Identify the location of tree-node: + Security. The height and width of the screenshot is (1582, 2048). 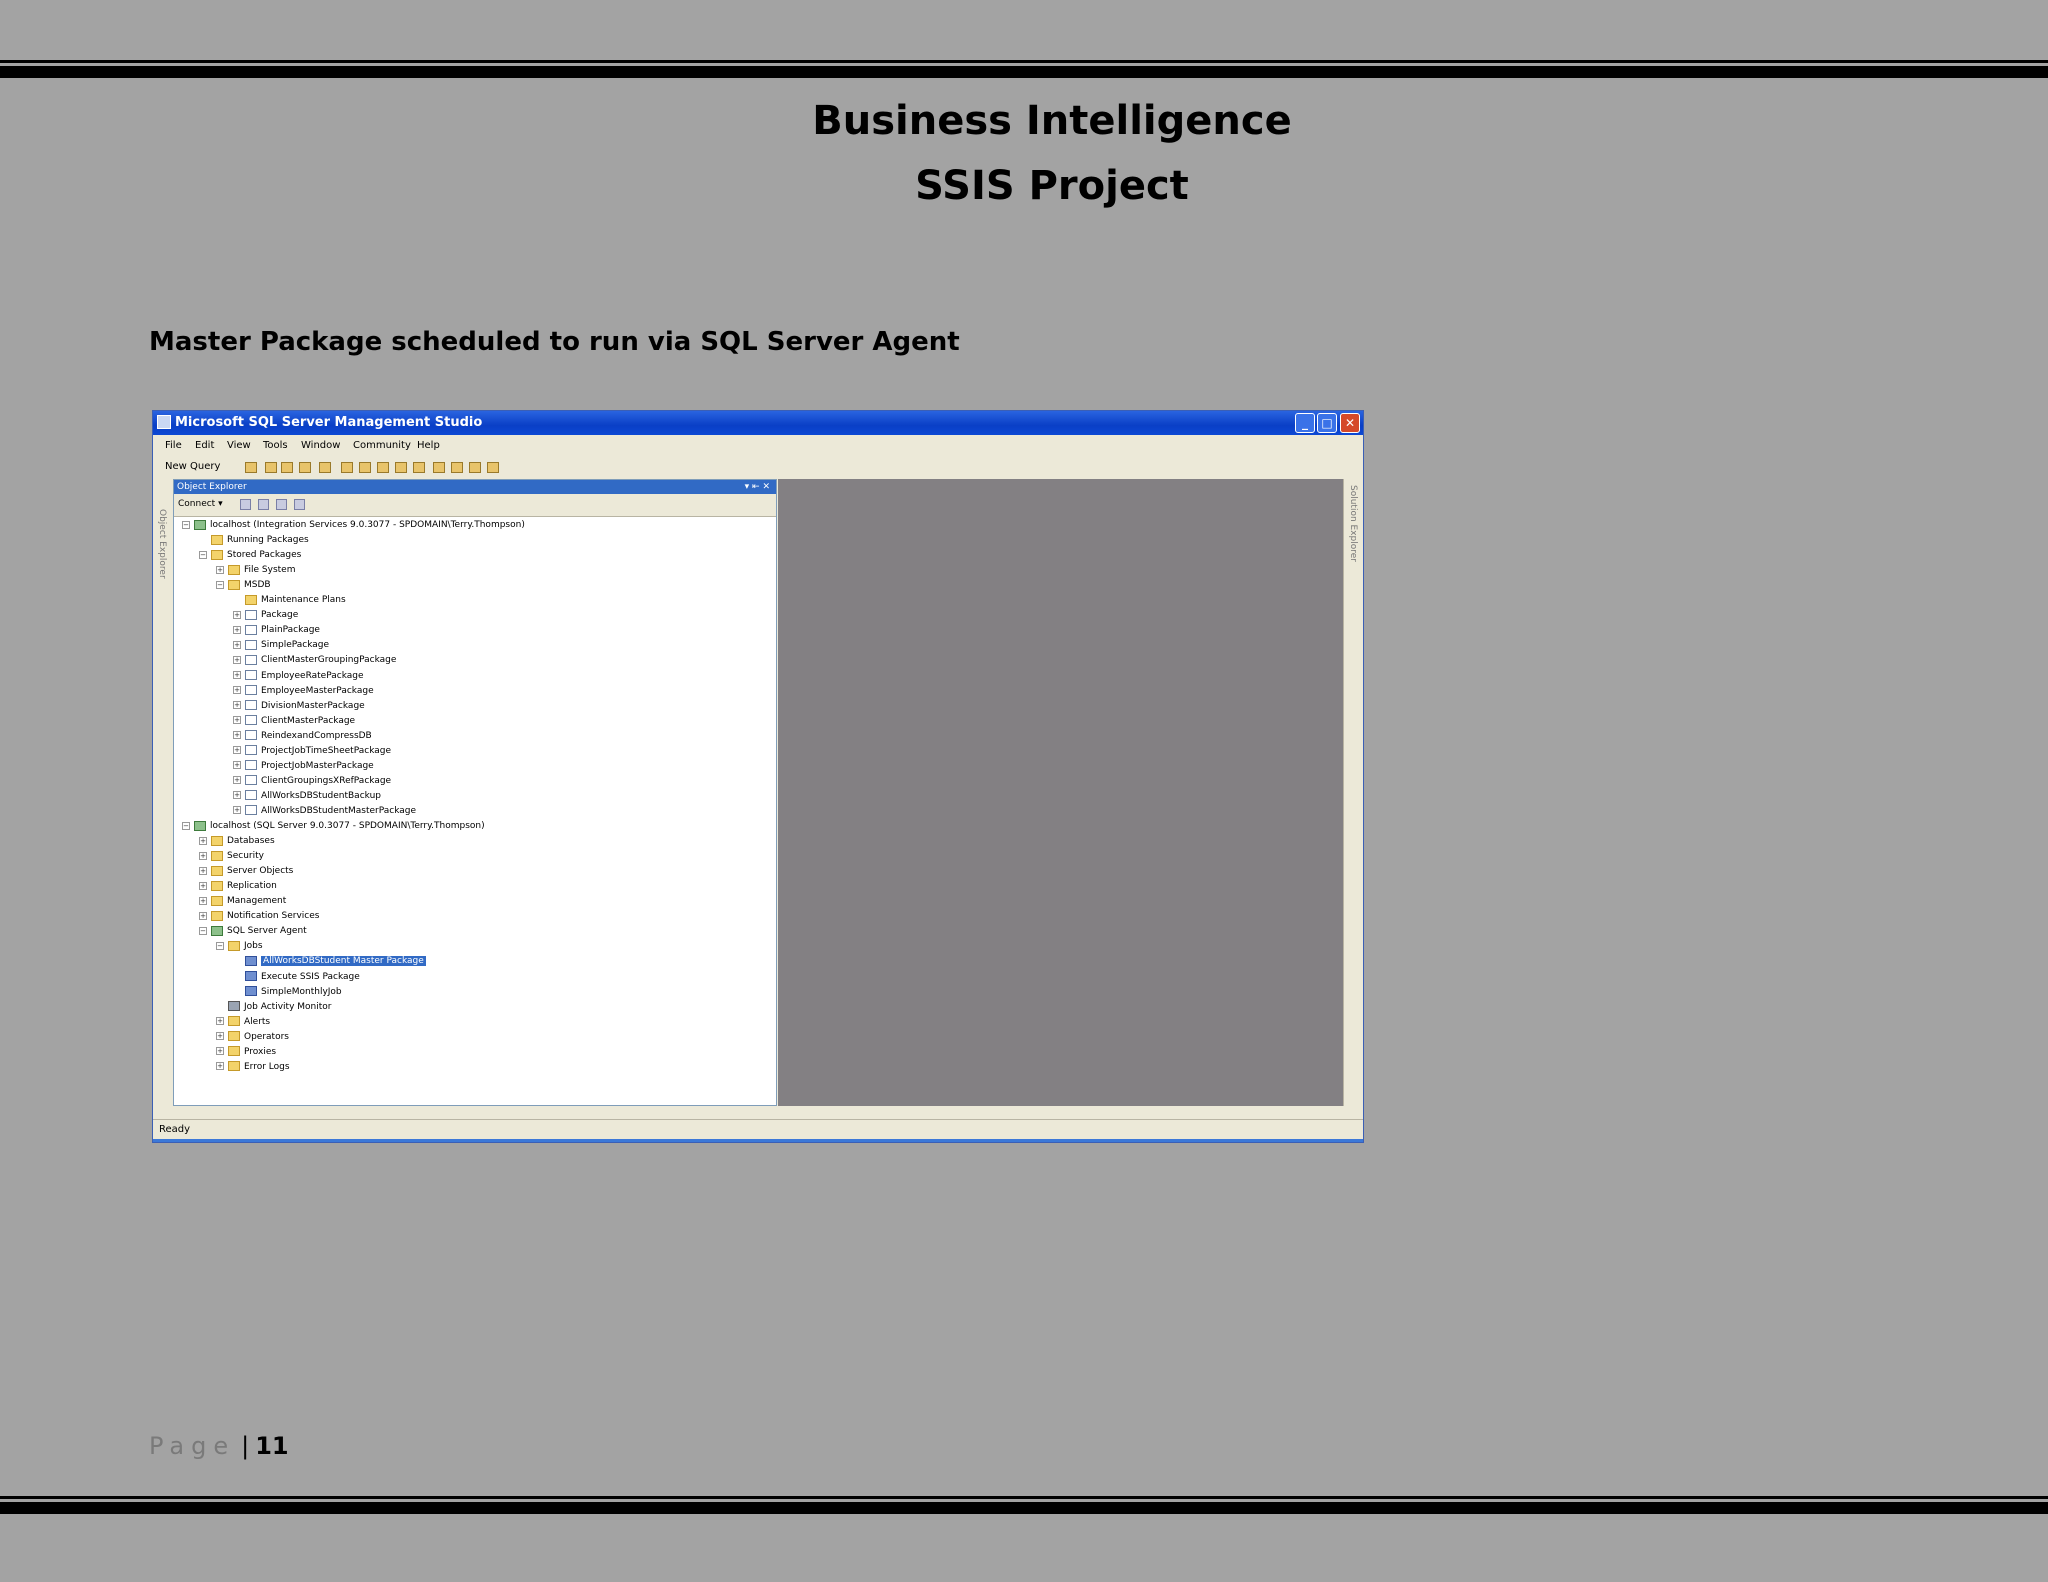
(231, 856).